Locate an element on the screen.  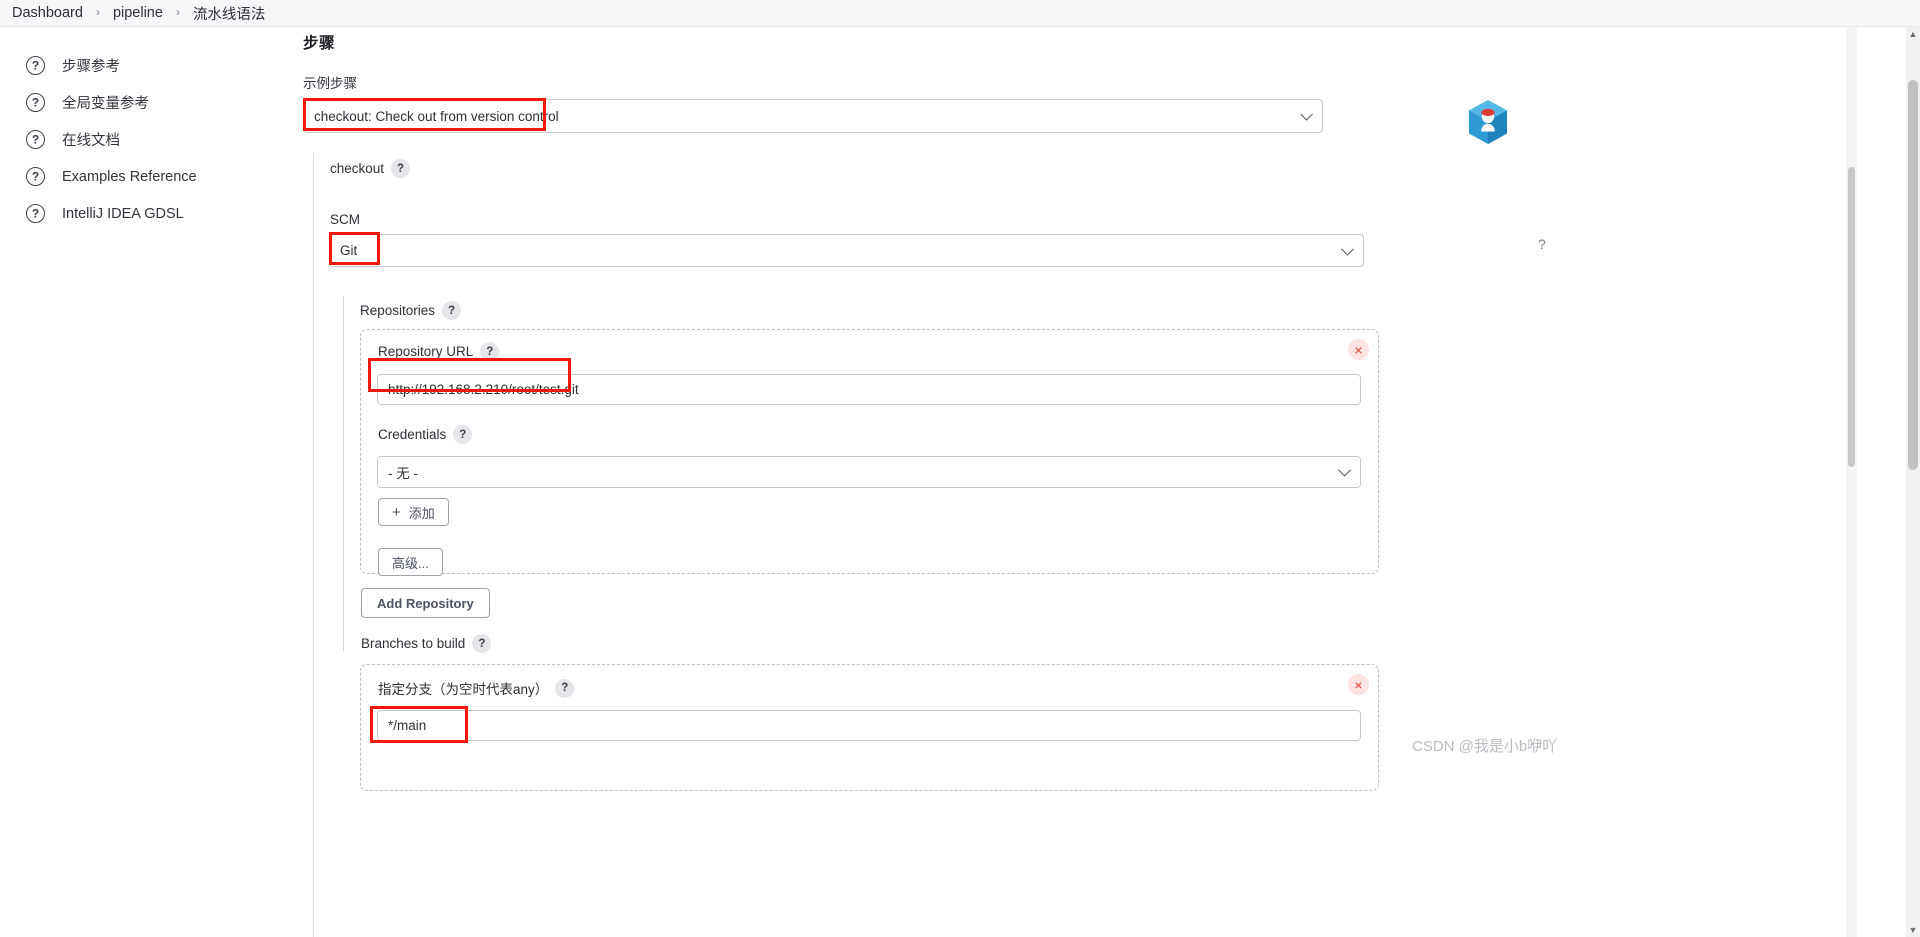
sidebar-item-step-reference: ? 步骤参考 is located at coordinates (150, 65).